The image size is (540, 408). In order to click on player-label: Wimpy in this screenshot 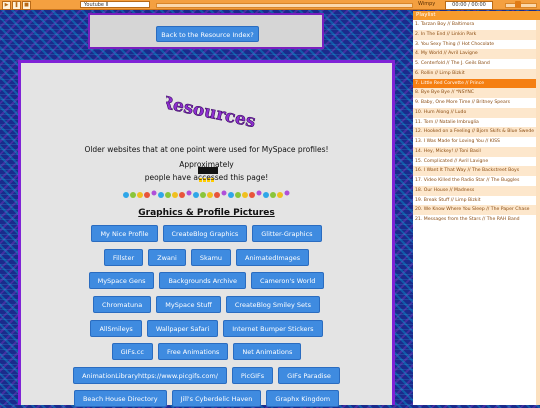, I will do `click(427, 4)`.